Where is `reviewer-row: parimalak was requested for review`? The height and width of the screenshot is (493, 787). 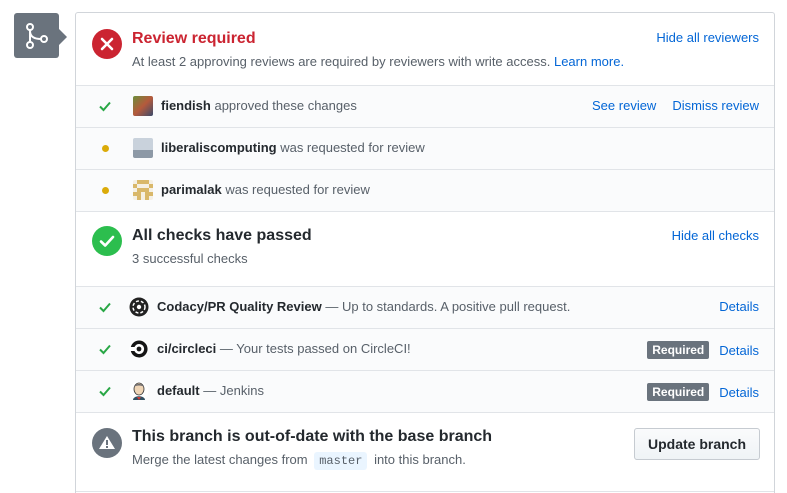
reviewer-row: parimalak was requested for review is located at coordinates (425, 191).